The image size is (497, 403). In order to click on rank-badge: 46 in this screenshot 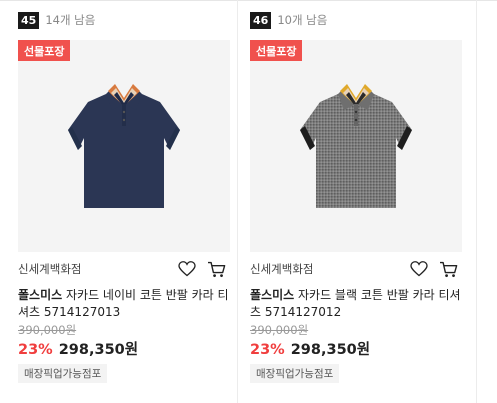, I will do `click(261, 20)`.